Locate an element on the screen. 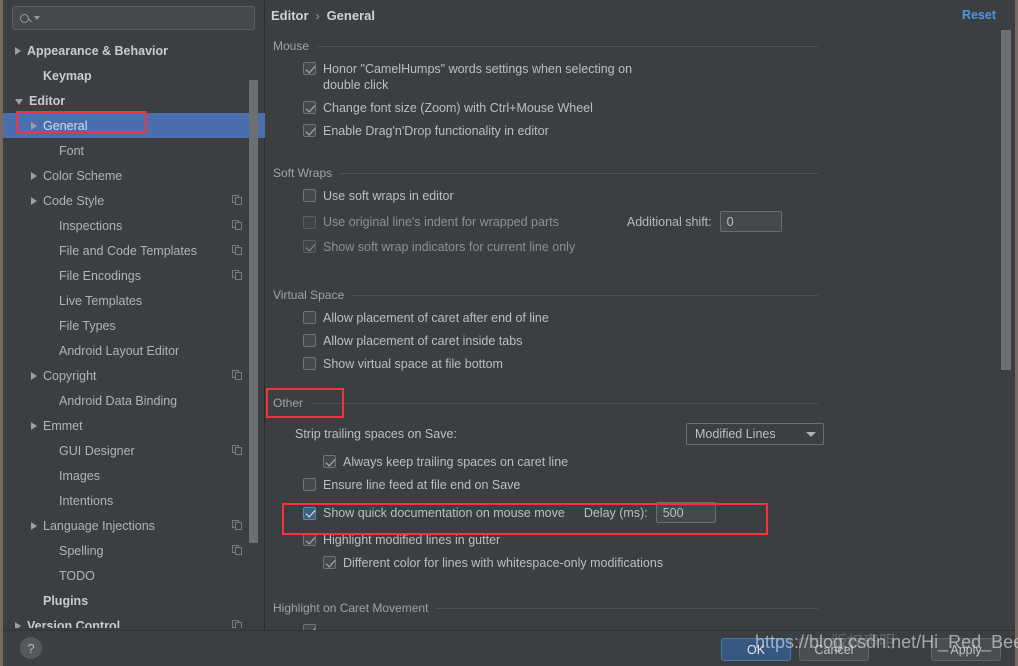 The image size is (1018, 666). checkbox-zoom-fontsize is located at coordinates (309, 107).